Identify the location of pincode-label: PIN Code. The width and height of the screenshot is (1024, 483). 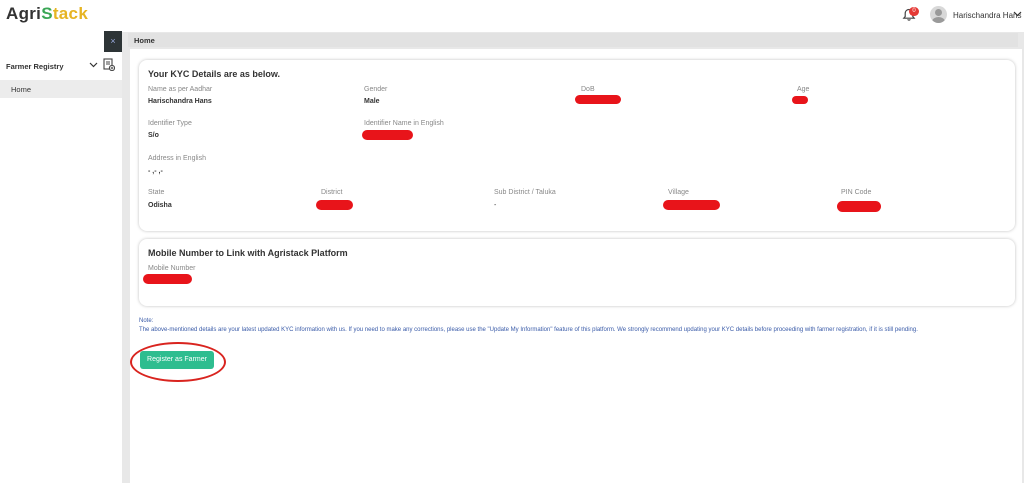
(856, 192).